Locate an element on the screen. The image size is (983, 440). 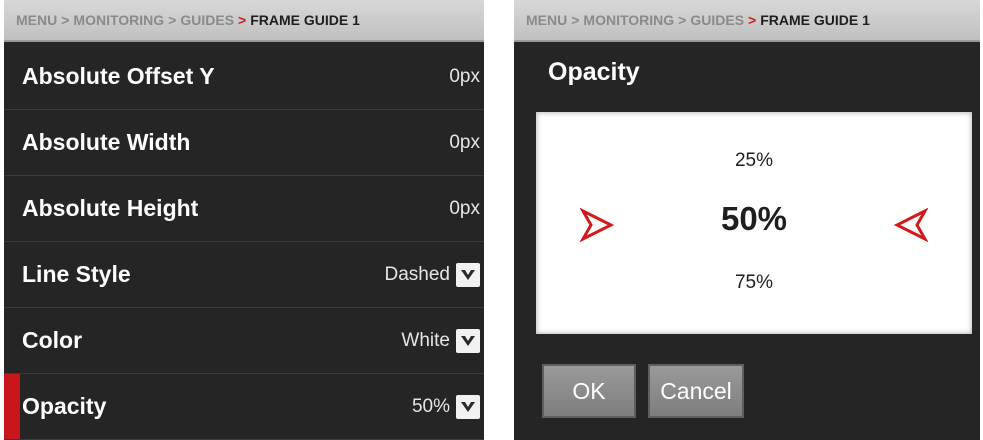
setting-label: Absolute Height is located at coordinates (110, 208).